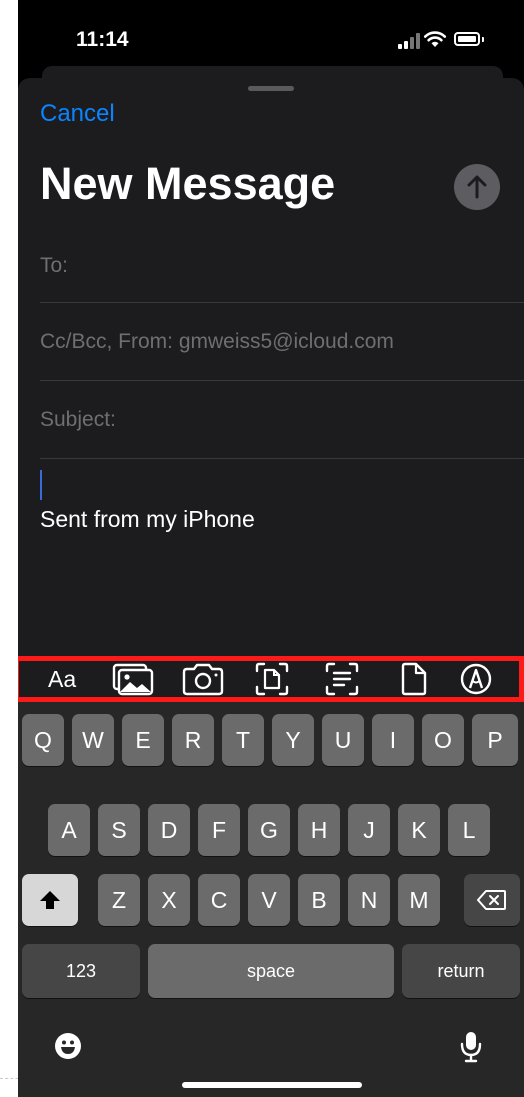  Describe the element at coordinates (419, 830) in the screenshot. I see `key-k: K` at that location.